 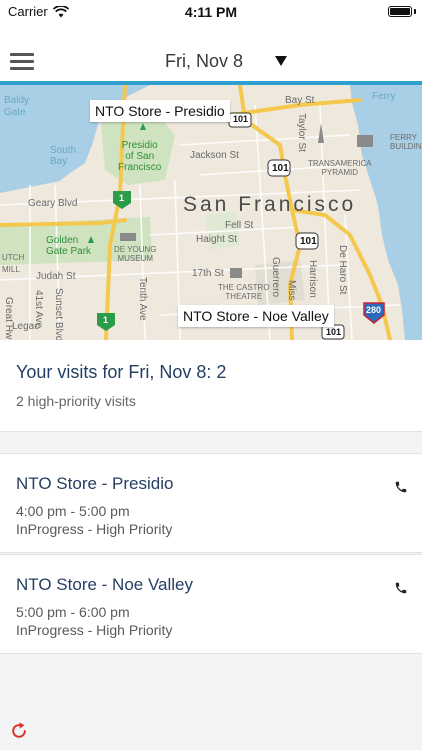 What do you see at coordinates (300, 100) in the screenshot?
I see `map-label-bay-st: Bay St` at bounding box center [300, 100].